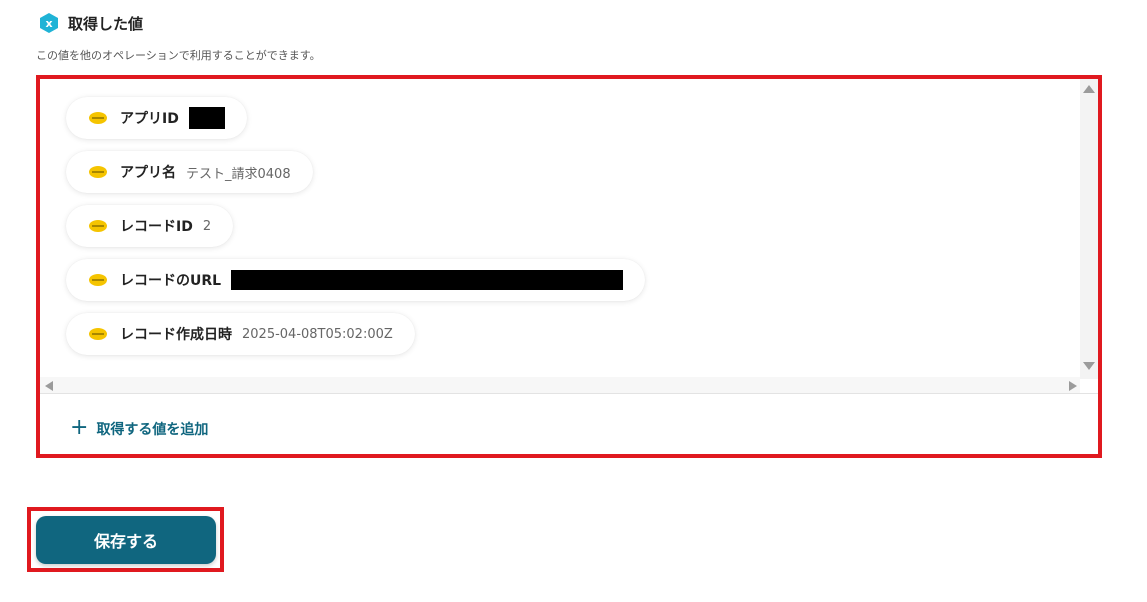 The width and height of the screenshot is (1147, 602). What do you see at coordinates (171, 281) in the screenshot?
I see `value-chip-label: レコードのURL` at bounding box center [171, 281].